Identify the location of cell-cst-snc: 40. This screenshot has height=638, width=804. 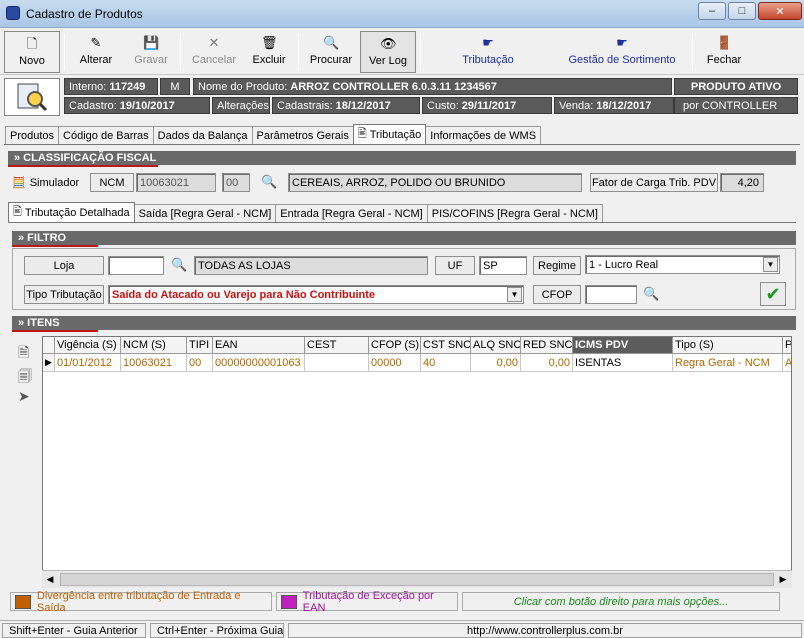
(446, 363).